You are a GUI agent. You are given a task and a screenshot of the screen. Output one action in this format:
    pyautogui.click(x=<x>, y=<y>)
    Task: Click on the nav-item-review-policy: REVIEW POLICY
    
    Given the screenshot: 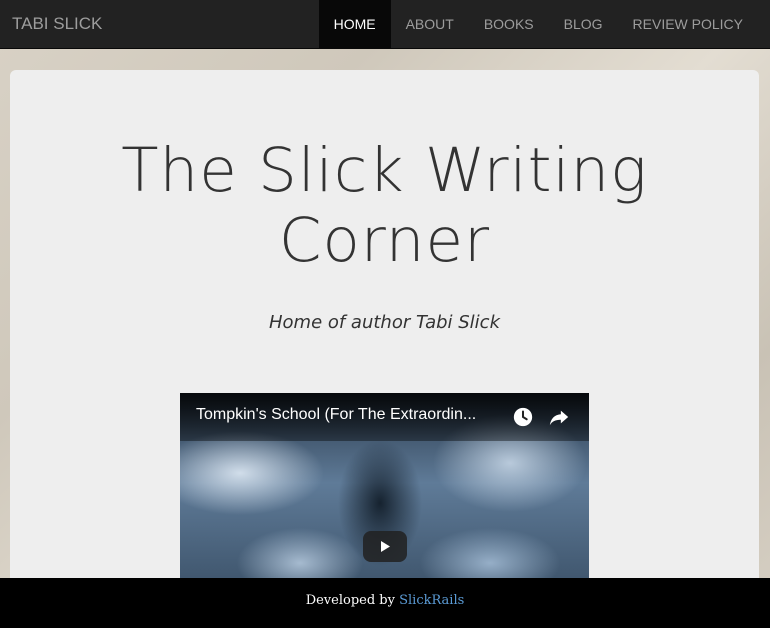 What is the action you would take?
    pyautogui.click(x=688, y=24)
    